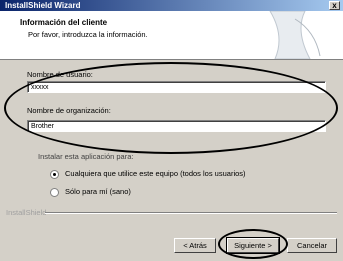 The height and width of the screenshot is (261, 343). I want to click on username-field: xxxxx, so click(176, 87).